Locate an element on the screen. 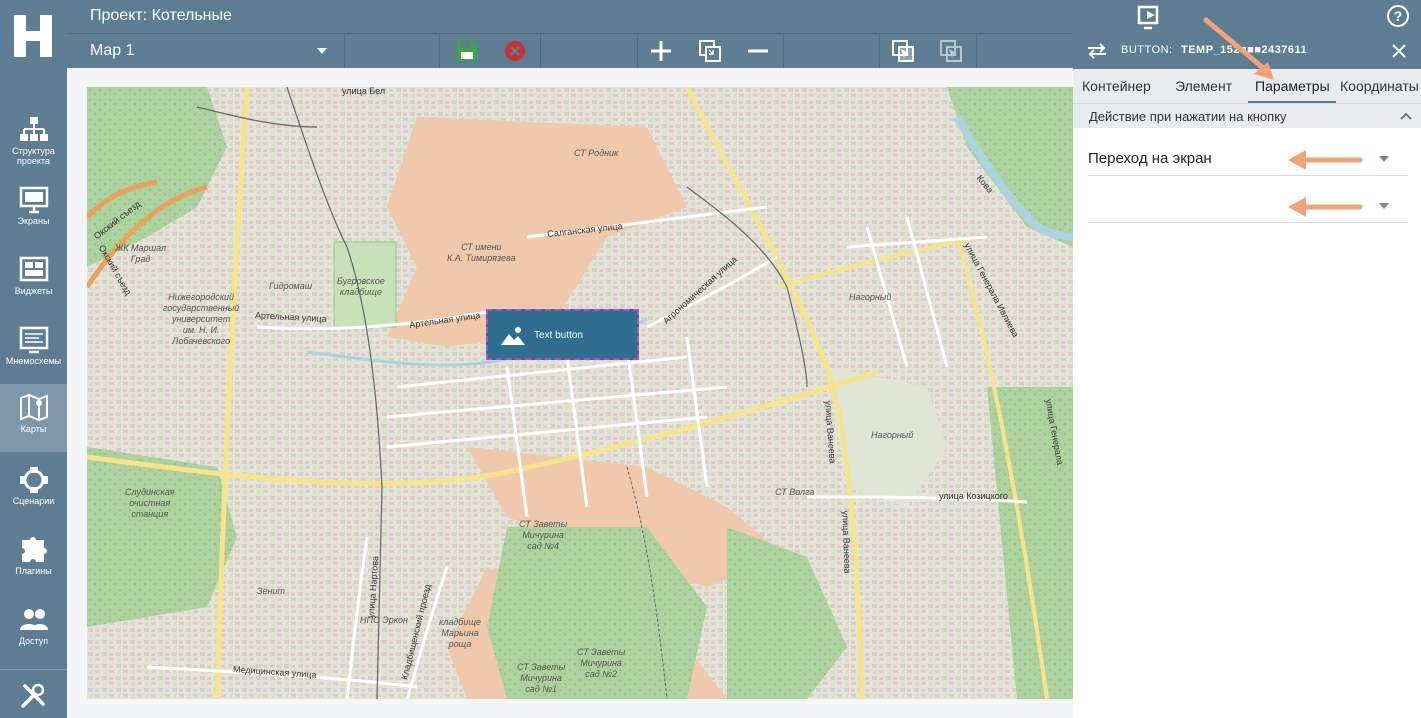 Image resolution: width=1421 pixels, height=718 pixels. sidebar-item-screens: Экраны is located at coordinates (33, 212).